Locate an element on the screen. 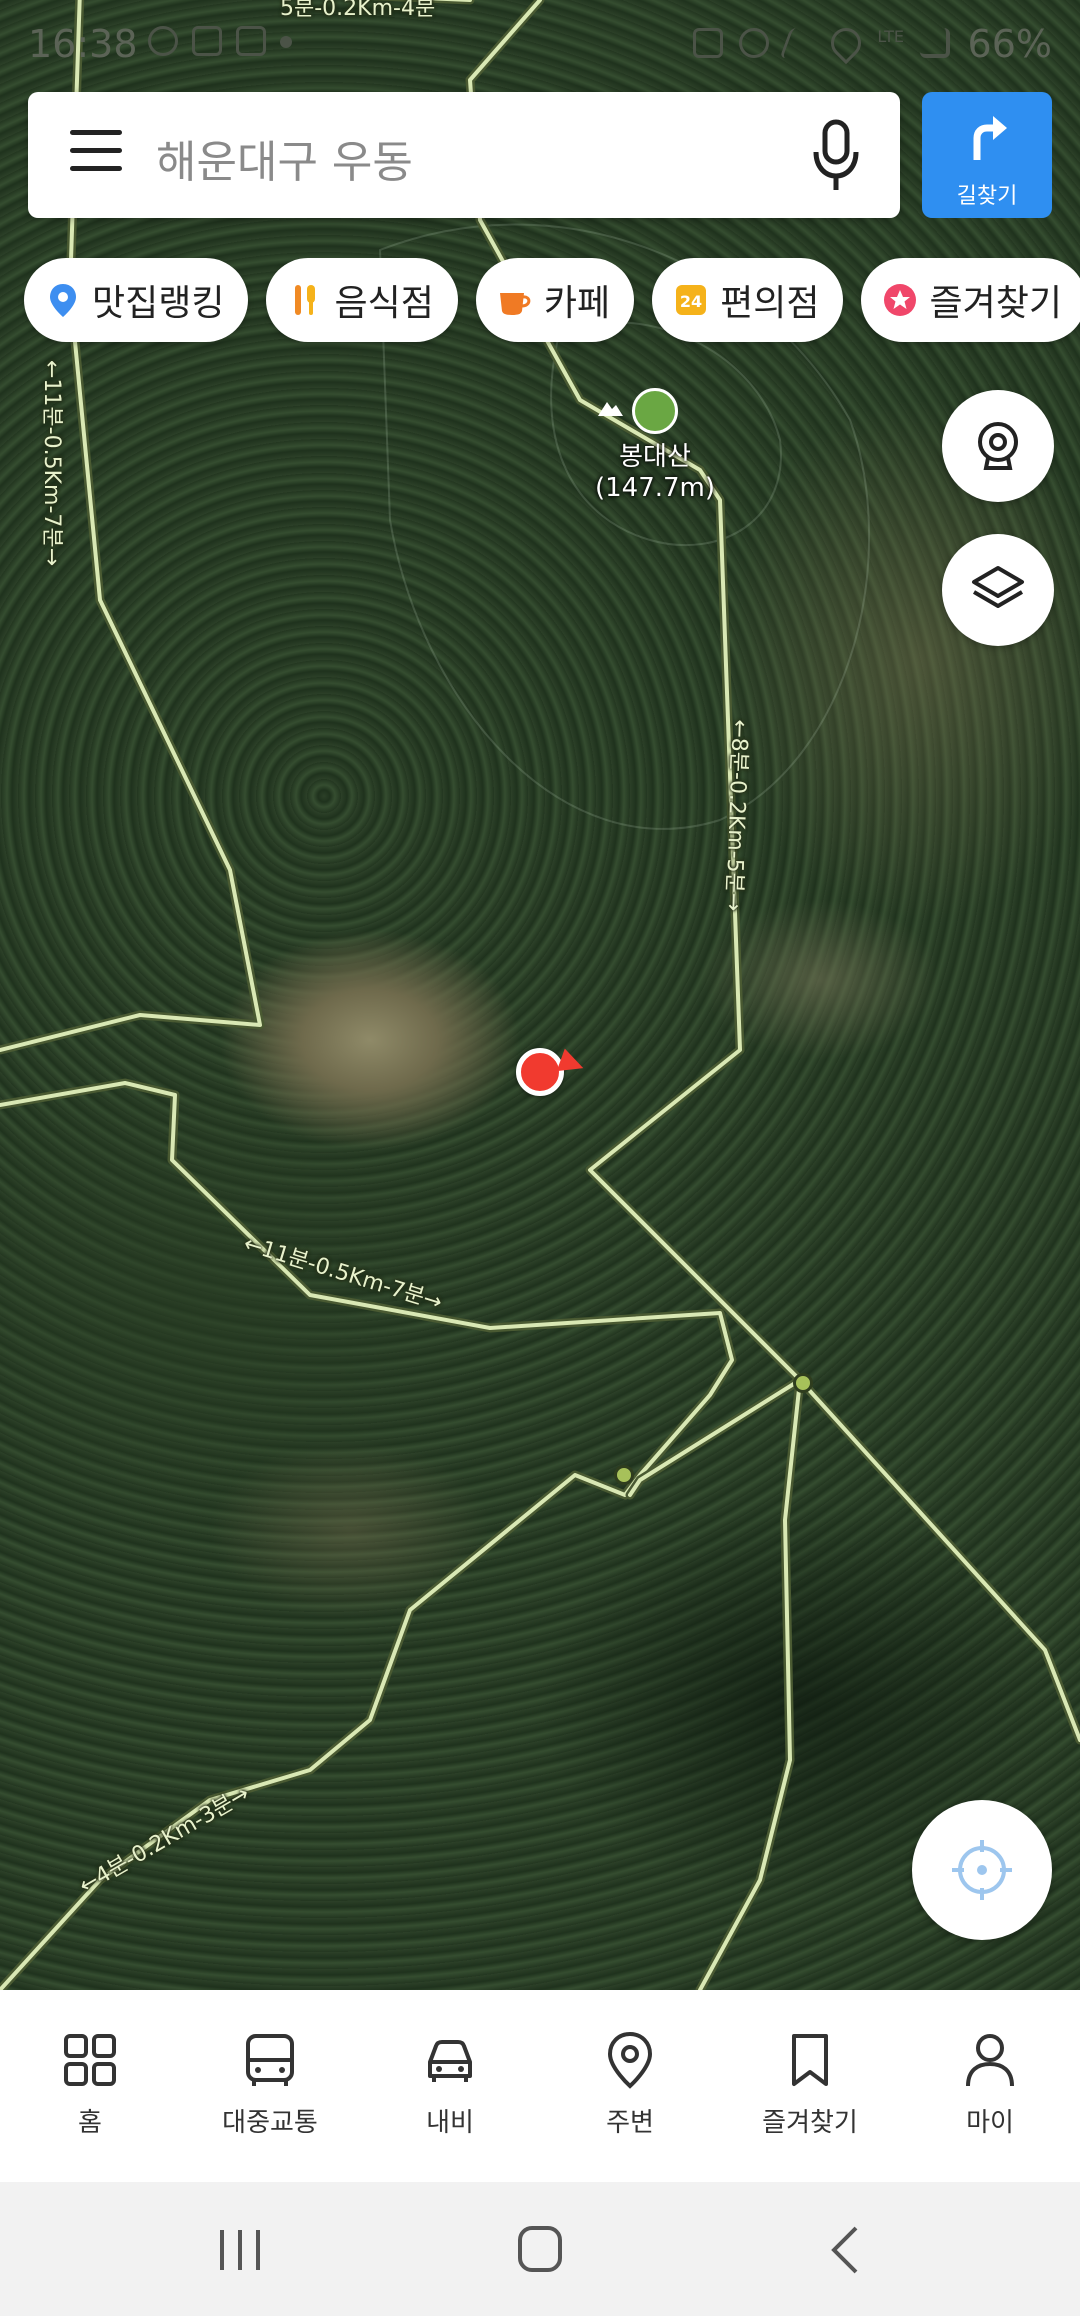  mute-icon is located at coordinates (800, 43).